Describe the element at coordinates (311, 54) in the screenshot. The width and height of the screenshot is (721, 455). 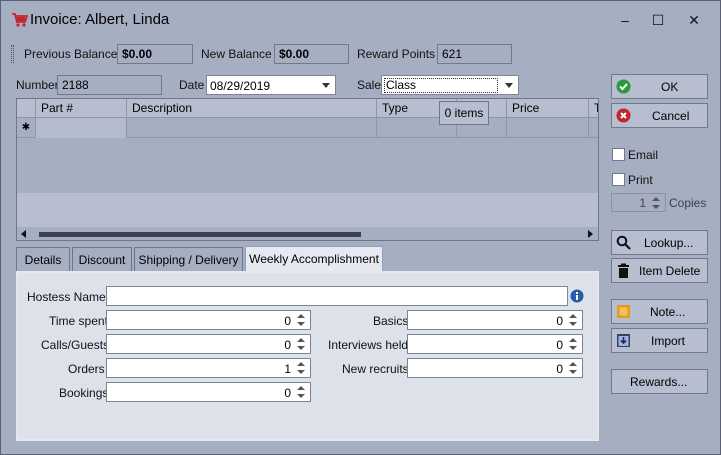
I see `new-balance-value: $0.00` at that location.